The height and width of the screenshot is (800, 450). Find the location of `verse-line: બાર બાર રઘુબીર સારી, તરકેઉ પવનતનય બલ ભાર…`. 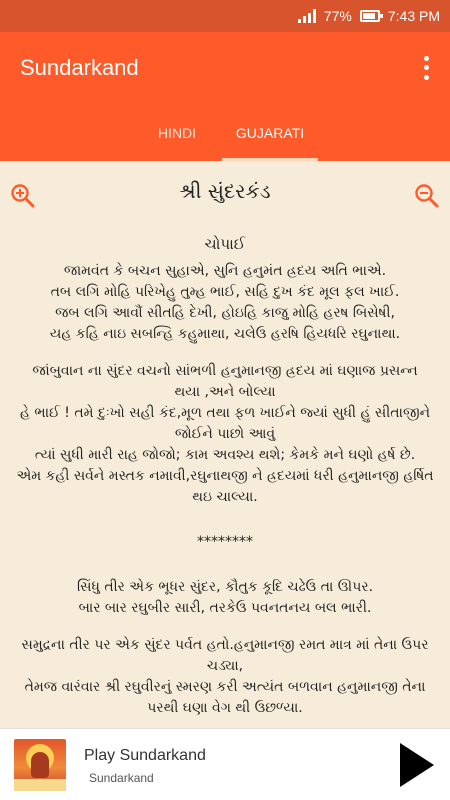

verse-line: બાર બાર રઘુબીર સારી, તરકેઉ પવનતનય બલ ભાર… is located at coordinates (225, 608).